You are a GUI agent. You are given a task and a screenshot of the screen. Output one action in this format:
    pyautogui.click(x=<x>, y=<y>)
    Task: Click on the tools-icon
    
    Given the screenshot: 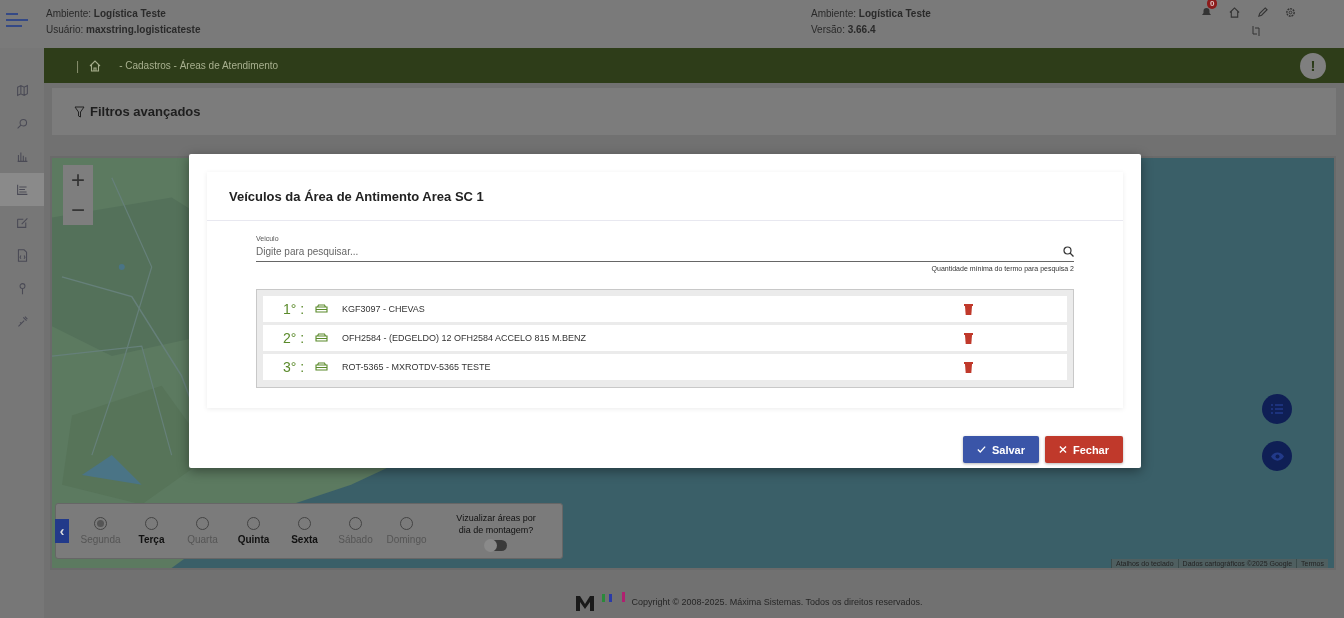 What is the action you would take?
    pyautogui.click(x=22, y=321)
    